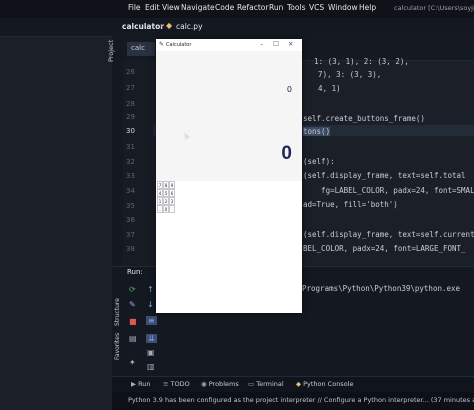 The height and width of the screenshot is (410, 474). Describe the element at coordinates (223, 384) in the screenshot. I see `bottom-tab-problems-label: Problems` at that location.